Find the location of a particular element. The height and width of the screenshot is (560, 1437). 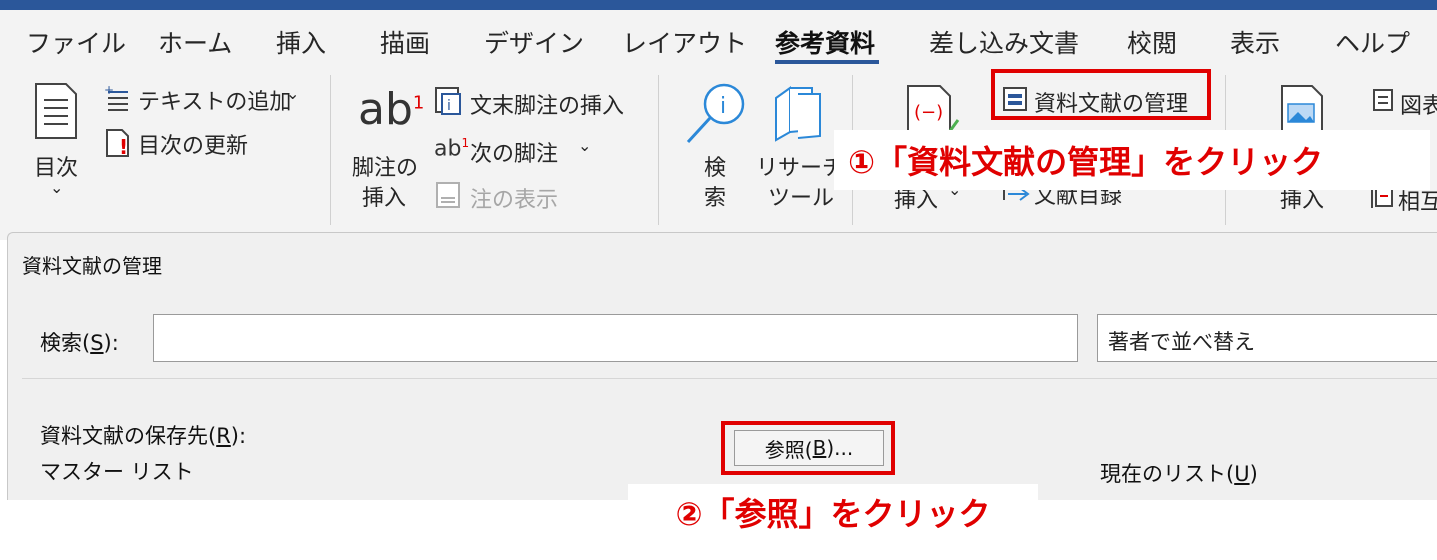

tab-file: ファイル is located at coordinates (76, 42).